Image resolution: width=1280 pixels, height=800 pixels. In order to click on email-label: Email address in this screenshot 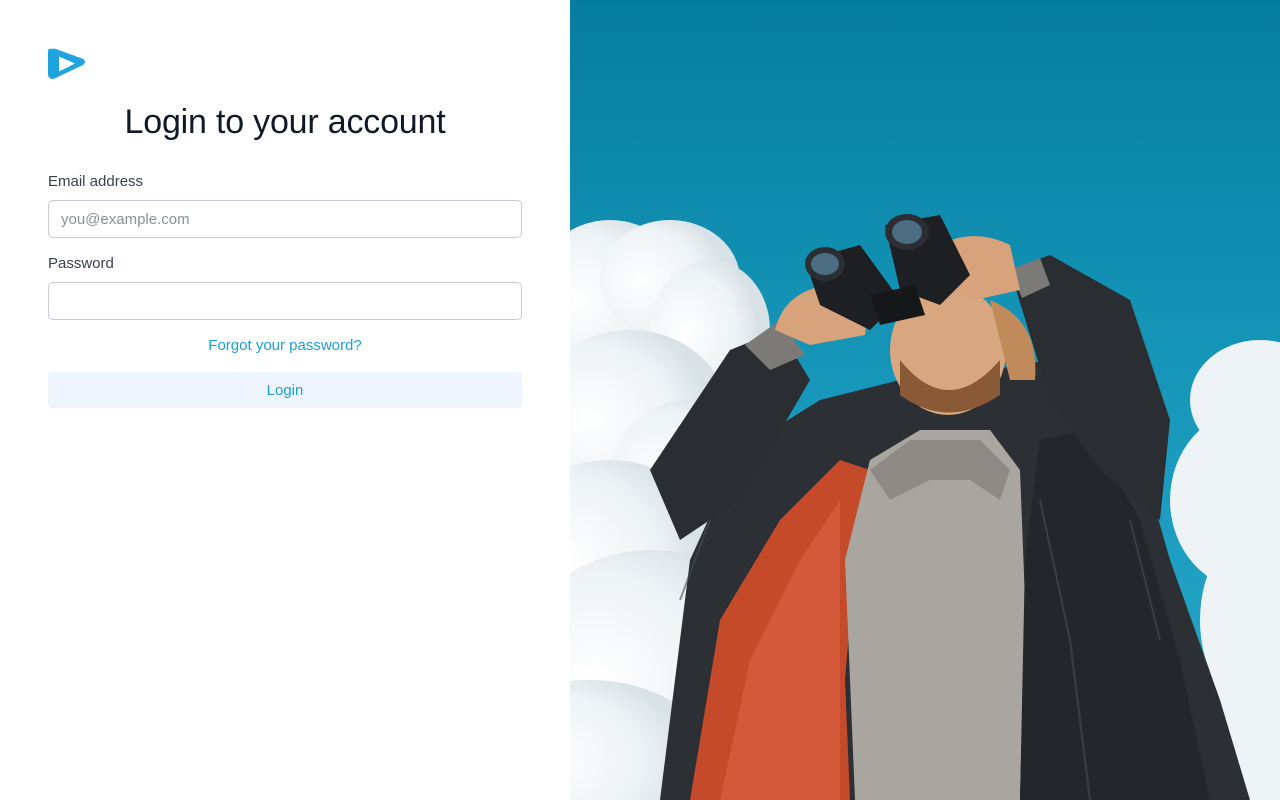, I will do `click(96, 181)`.